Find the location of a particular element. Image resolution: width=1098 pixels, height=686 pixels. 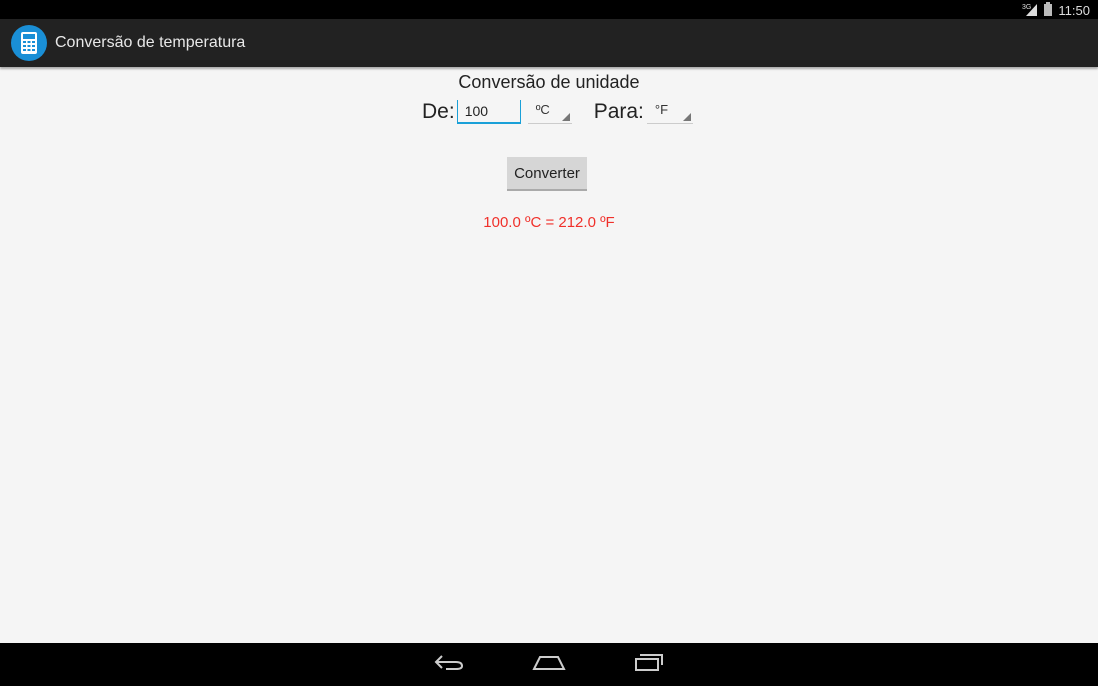

result-text: 100.0 ºC = 212.0 ºF is located at coordinates (549, 222).